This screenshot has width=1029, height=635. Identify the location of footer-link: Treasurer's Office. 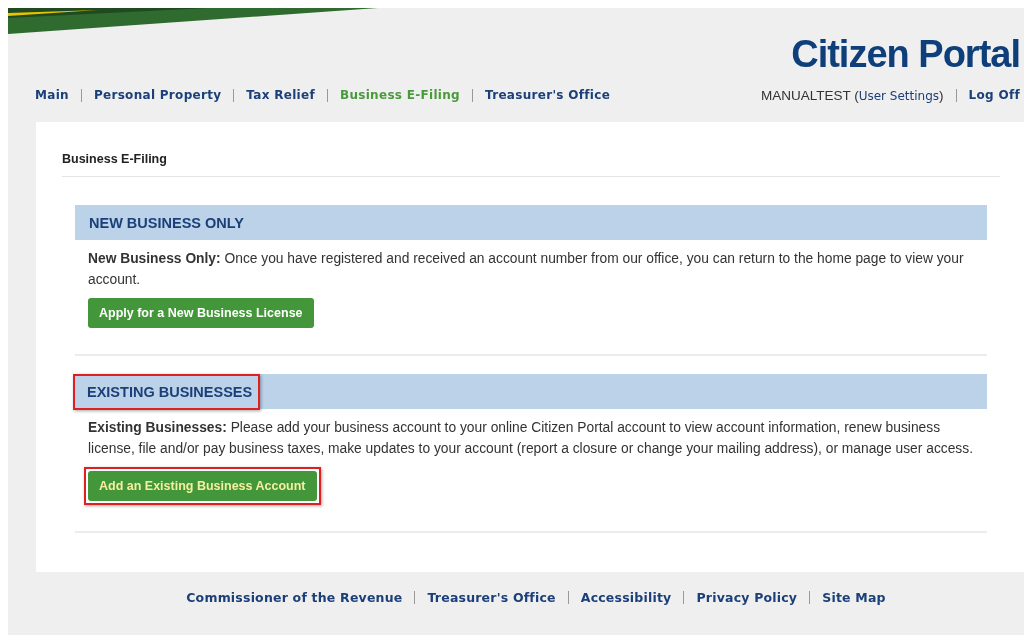
(491, 597).